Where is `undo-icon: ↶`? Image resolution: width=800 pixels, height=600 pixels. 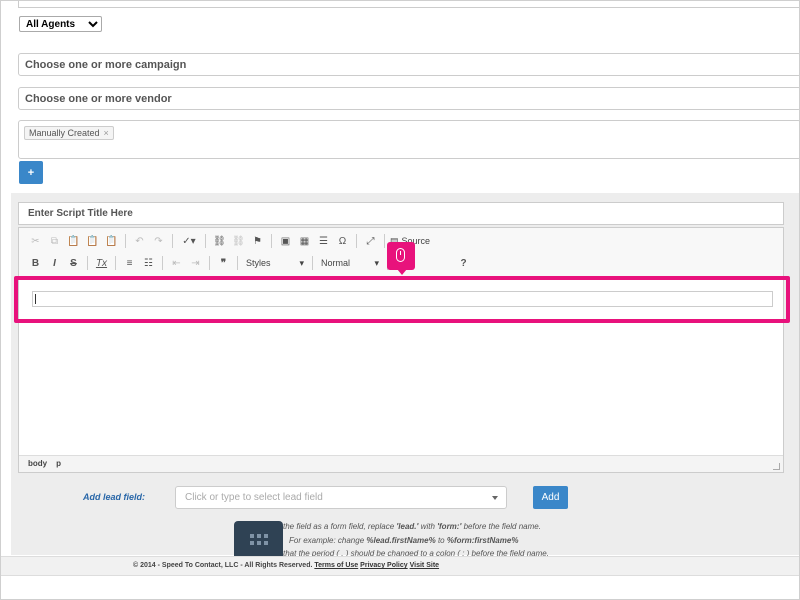 undo-icon: ↶ is located at coordinates (139, 241).